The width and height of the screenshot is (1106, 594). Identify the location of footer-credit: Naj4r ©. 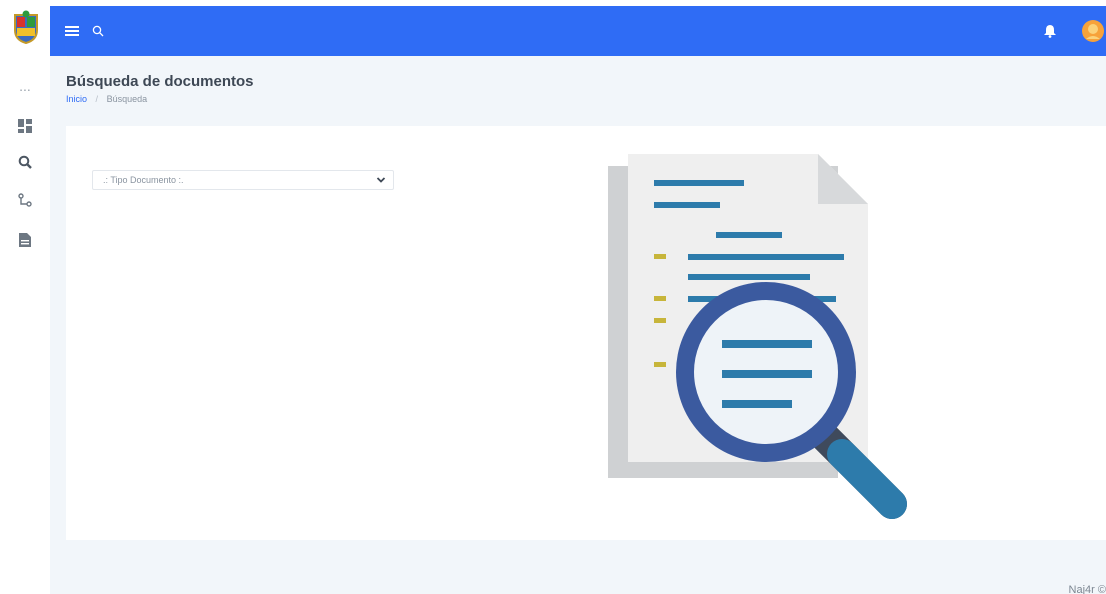
(1087, 589).